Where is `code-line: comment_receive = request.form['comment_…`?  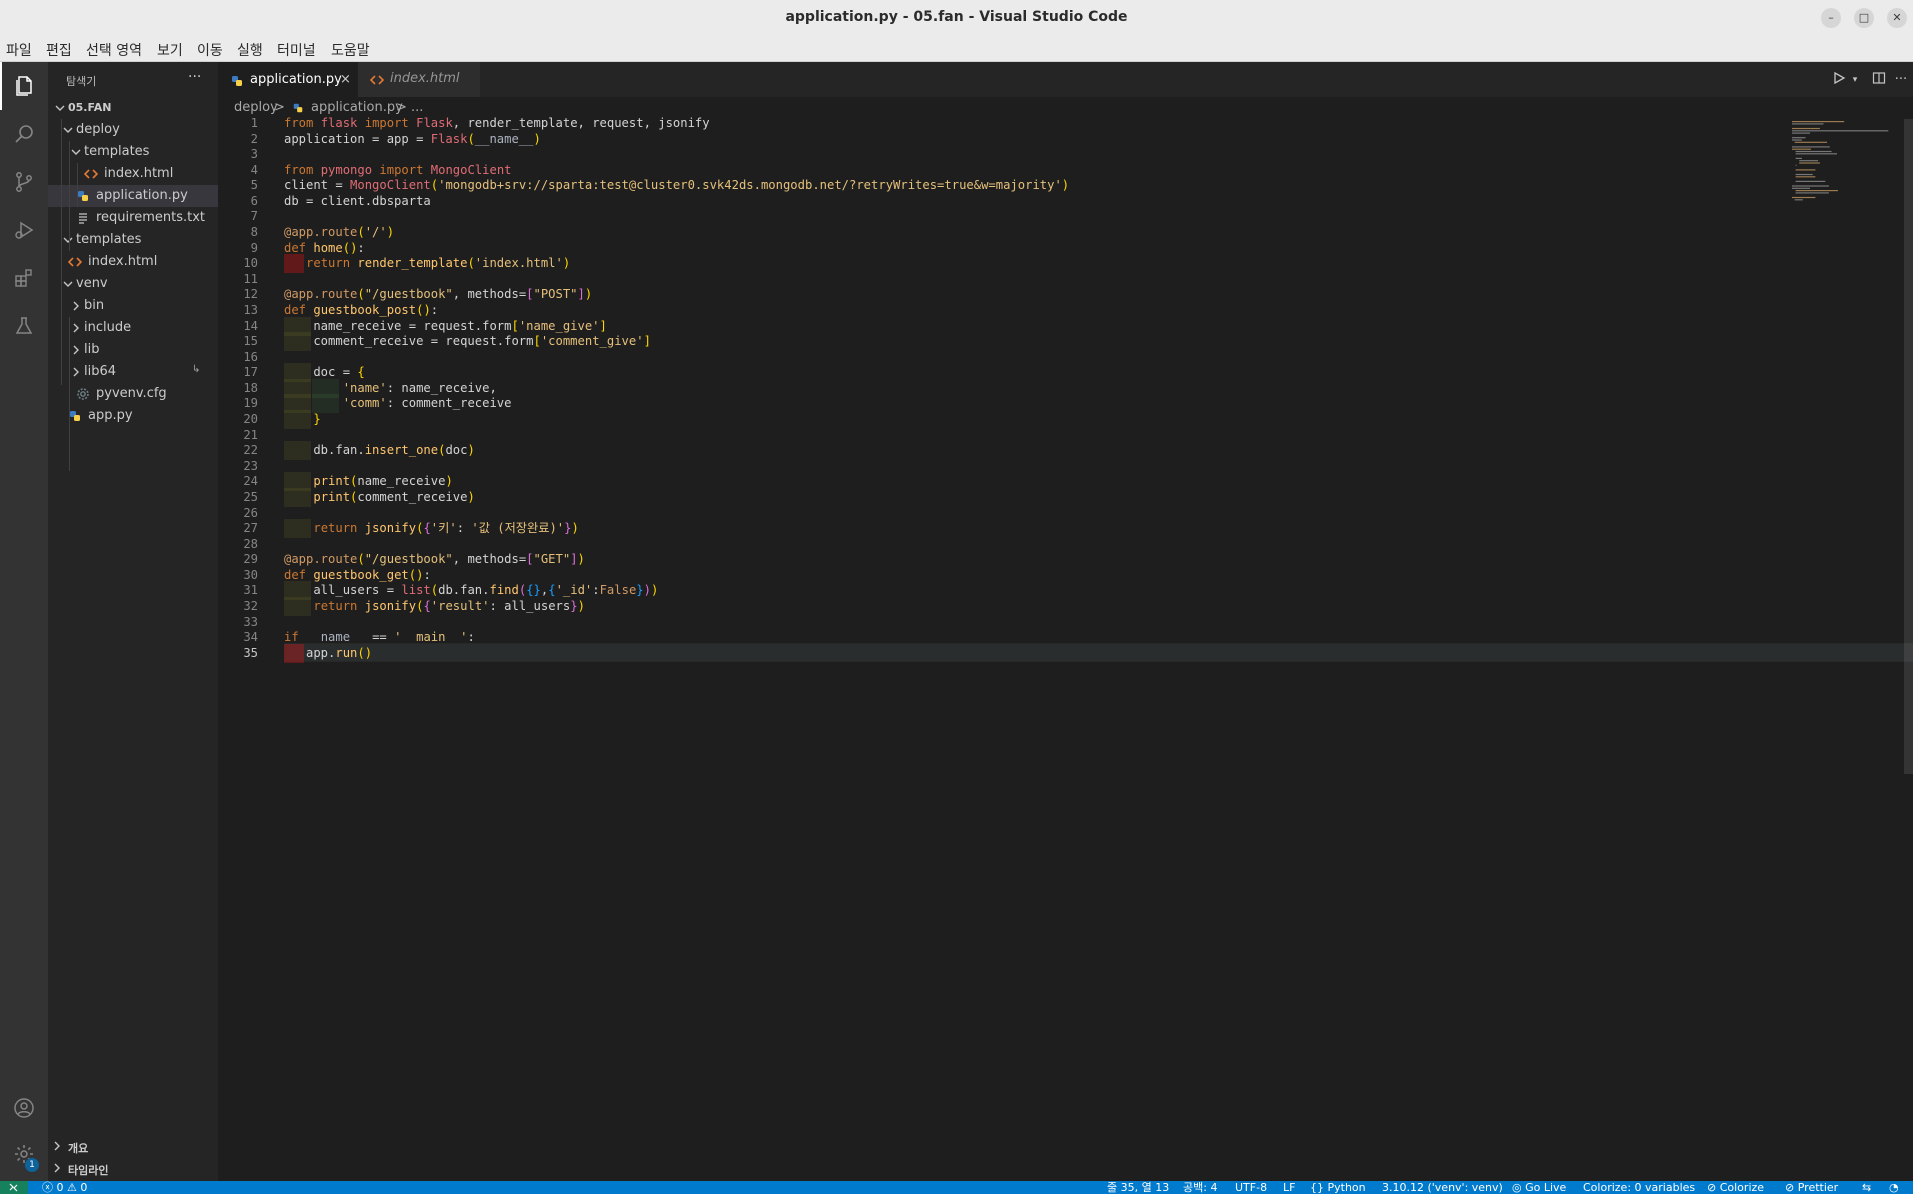
code-line: comment_receive = request.form['comment_… is located at coordinates (467, 341).